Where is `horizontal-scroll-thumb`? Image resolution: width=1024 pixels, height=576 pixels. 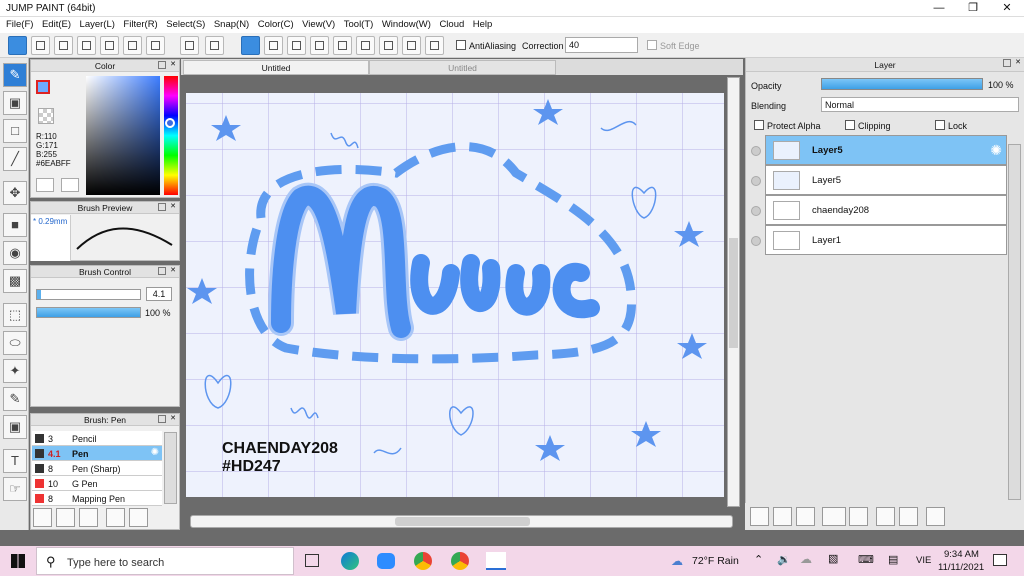 horizontal-scroll-thumb is located at coordinates (462, 521).